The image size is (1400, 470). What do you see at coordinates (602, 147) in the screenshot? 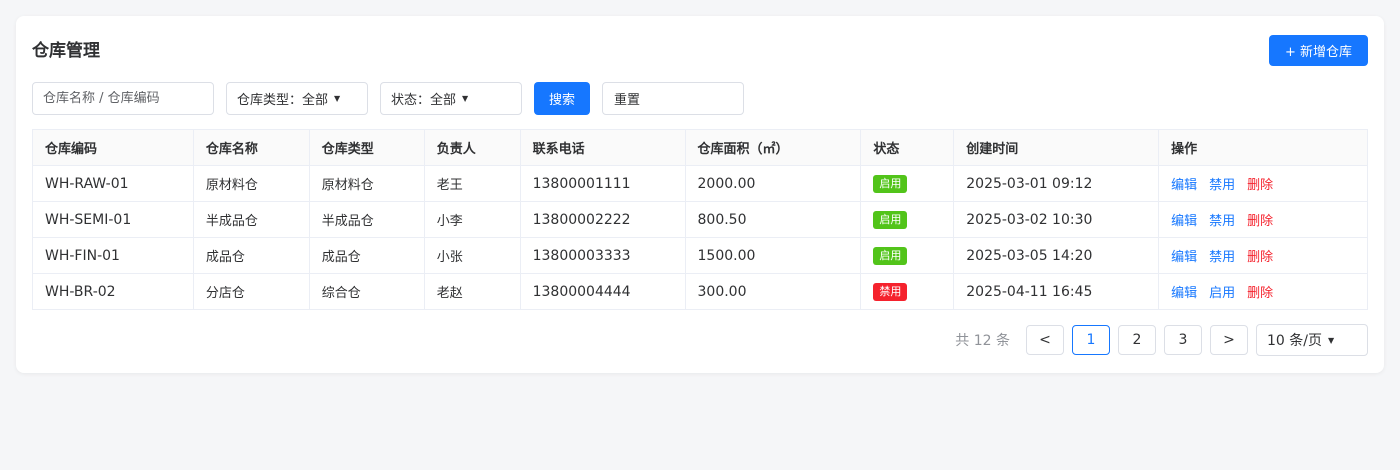
I see `column-header: 联系电话` at bounding box center [602, 147].